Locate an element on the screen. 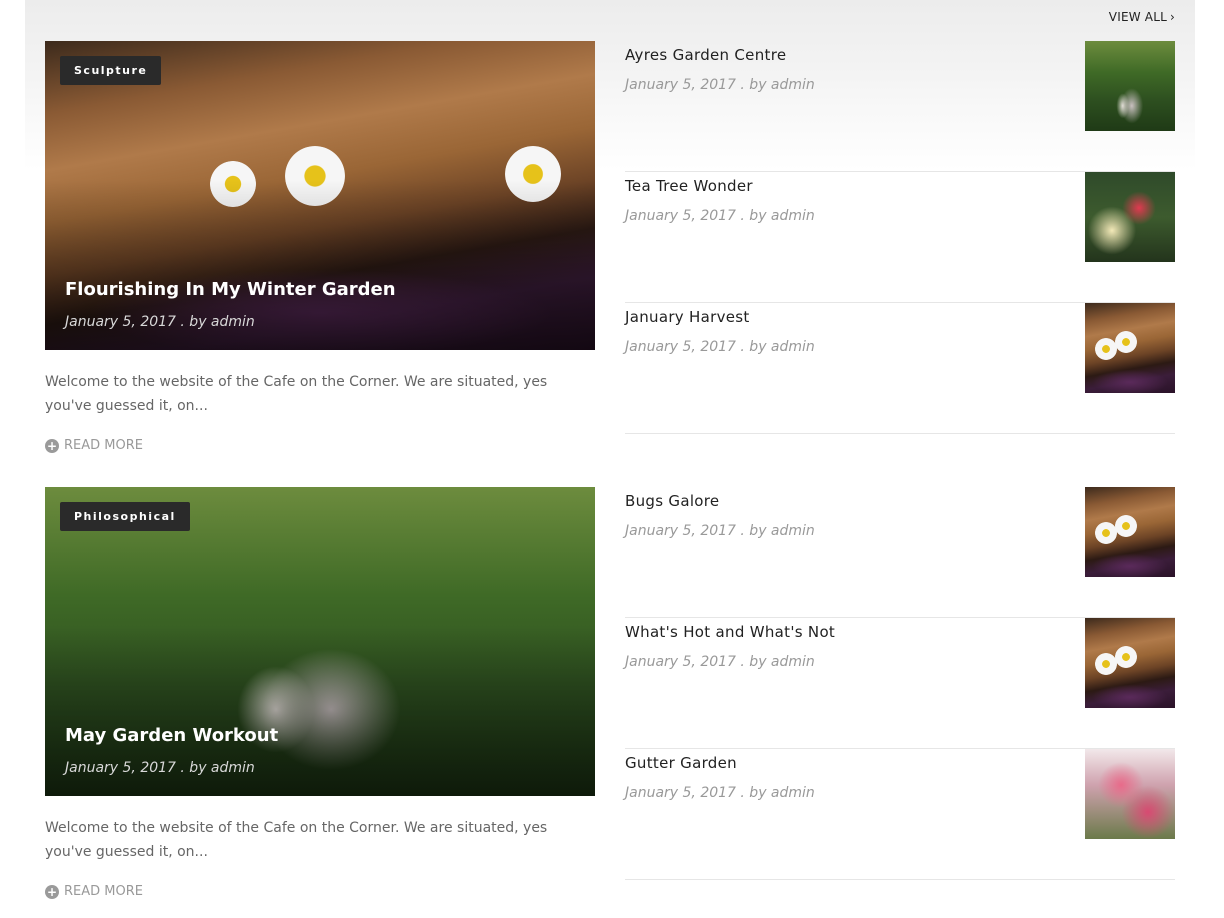  featured-post-title: Flourishing In My Winter Garden is located at coordinates (230, 289).